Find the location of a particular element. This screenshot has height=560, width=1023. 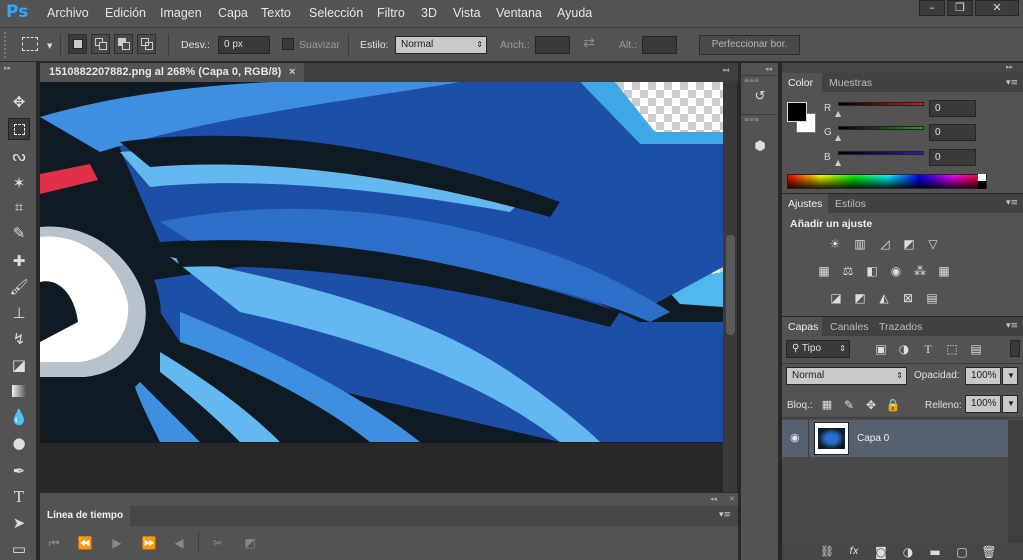

height-input is located at coordinates (659, 45).